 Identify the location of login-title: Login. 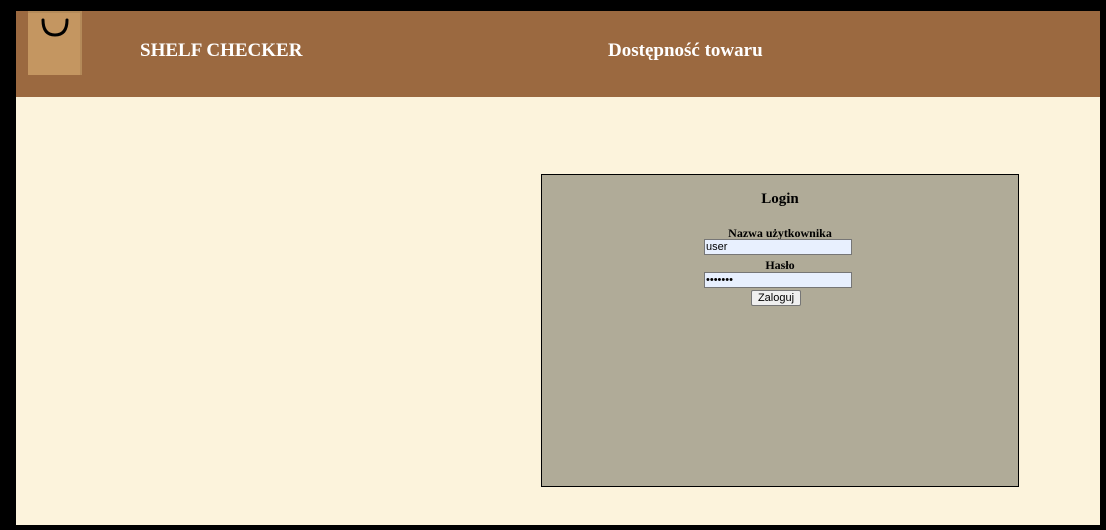
(780, 199).